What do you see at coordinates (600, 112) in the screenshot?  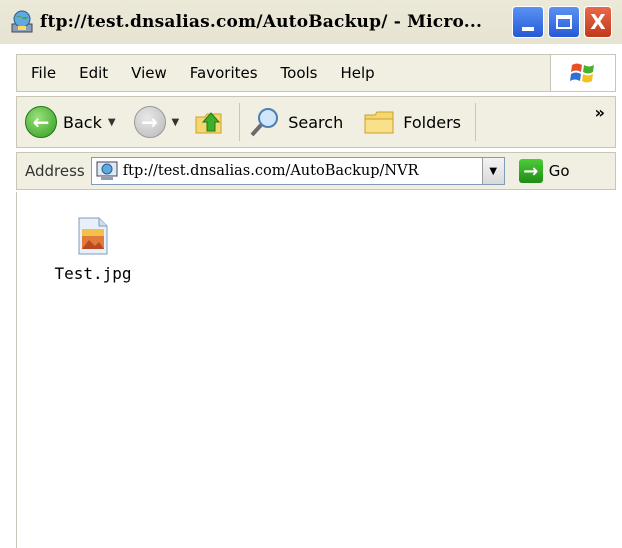 I see `toolbar-overflow-chevron-icon: »` at bounding box center [600, 112].